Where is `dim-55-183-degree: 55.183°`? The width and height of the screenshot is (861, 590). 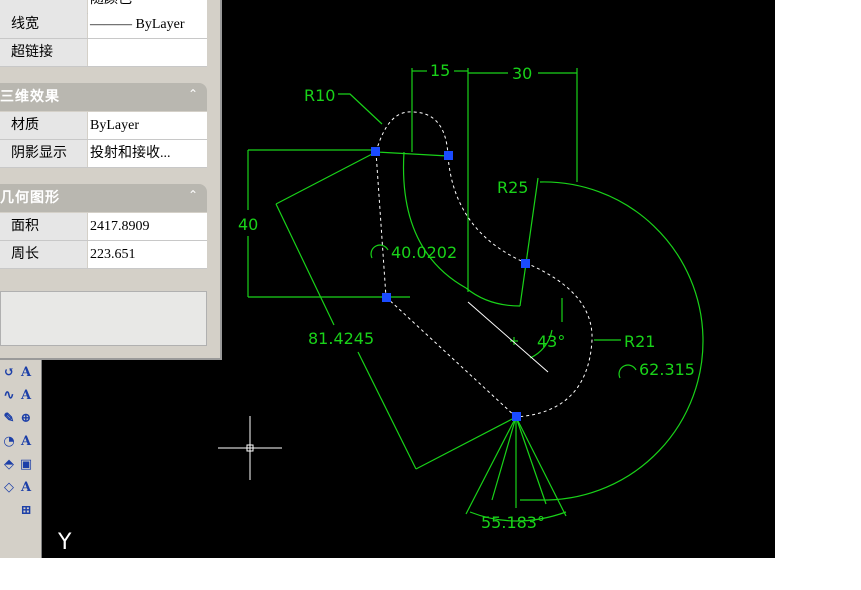 dim-55-183-degree: 55.183° is located at coordinates (513, 522).